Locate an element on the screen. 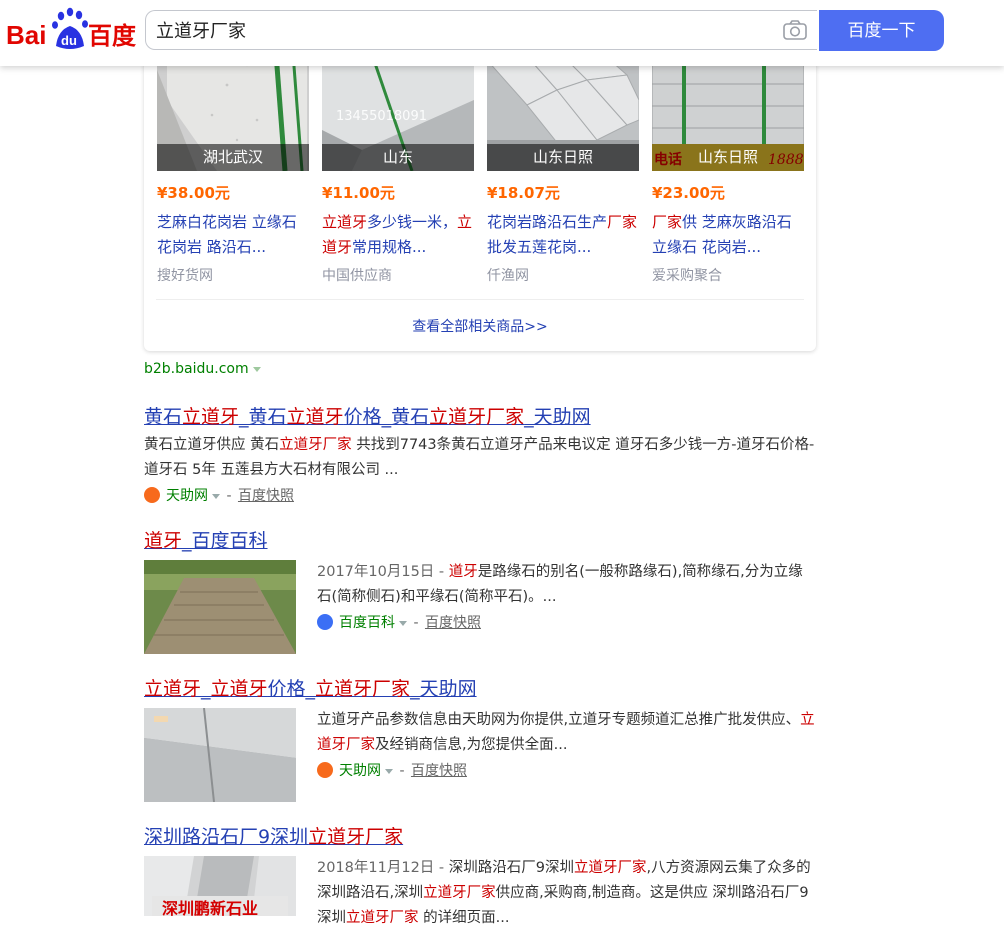  search-input is located at coordinates (461, 30).